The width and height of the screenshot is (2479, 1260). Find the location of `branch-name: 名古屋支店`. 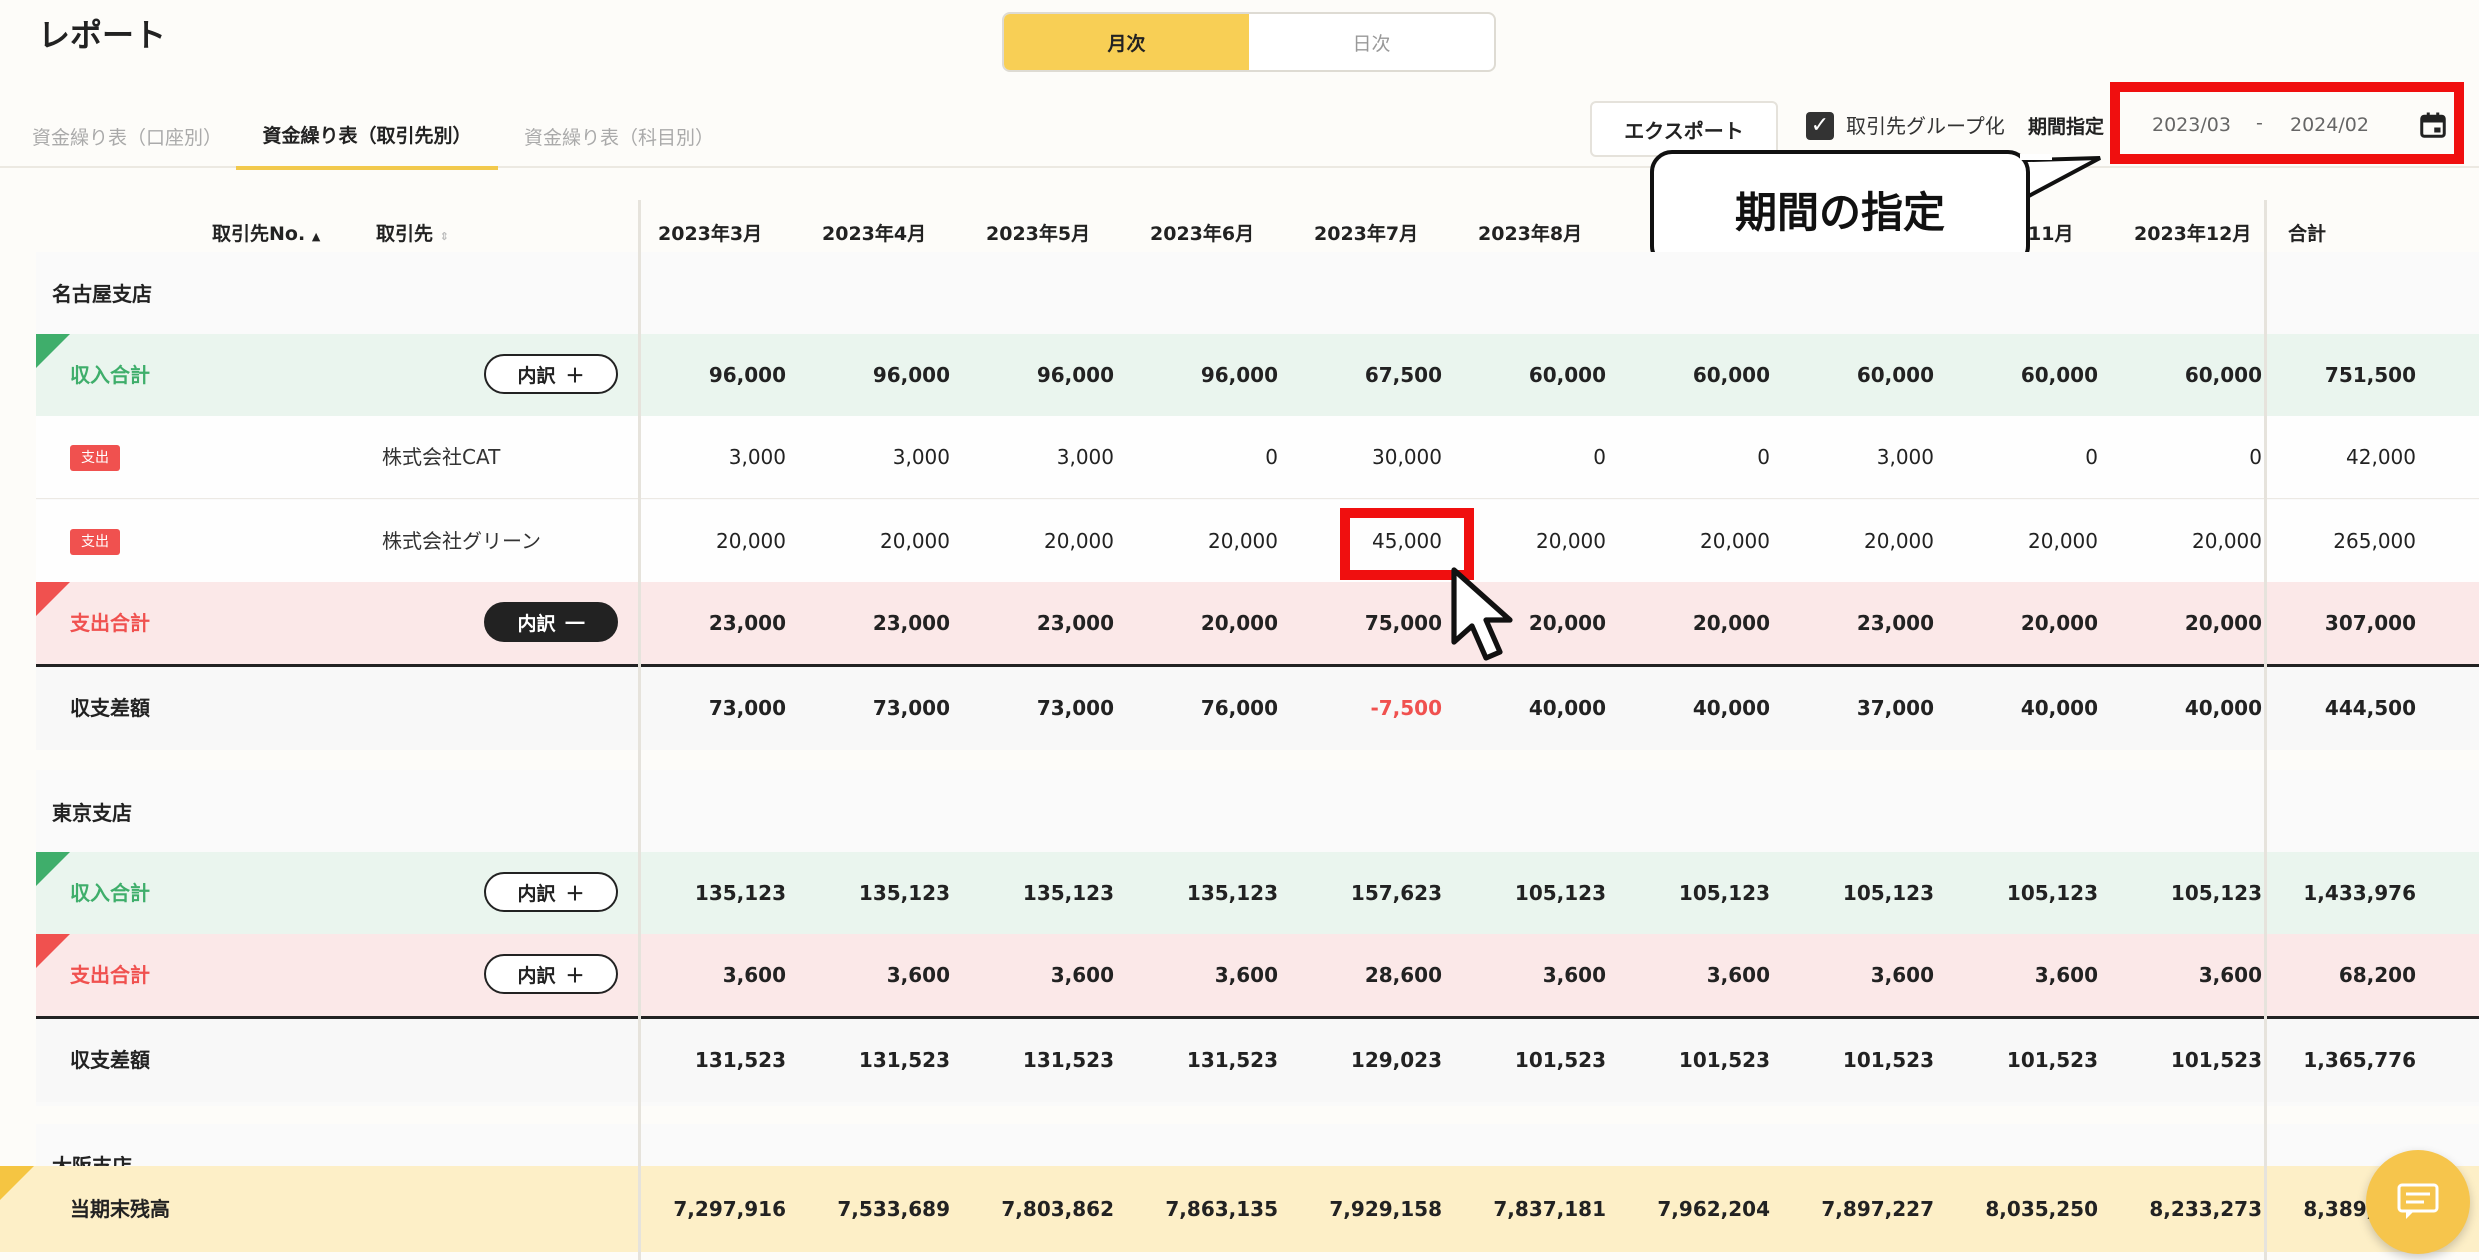

branch-name: 名古屋支店 is located at coordinates (102, 294).